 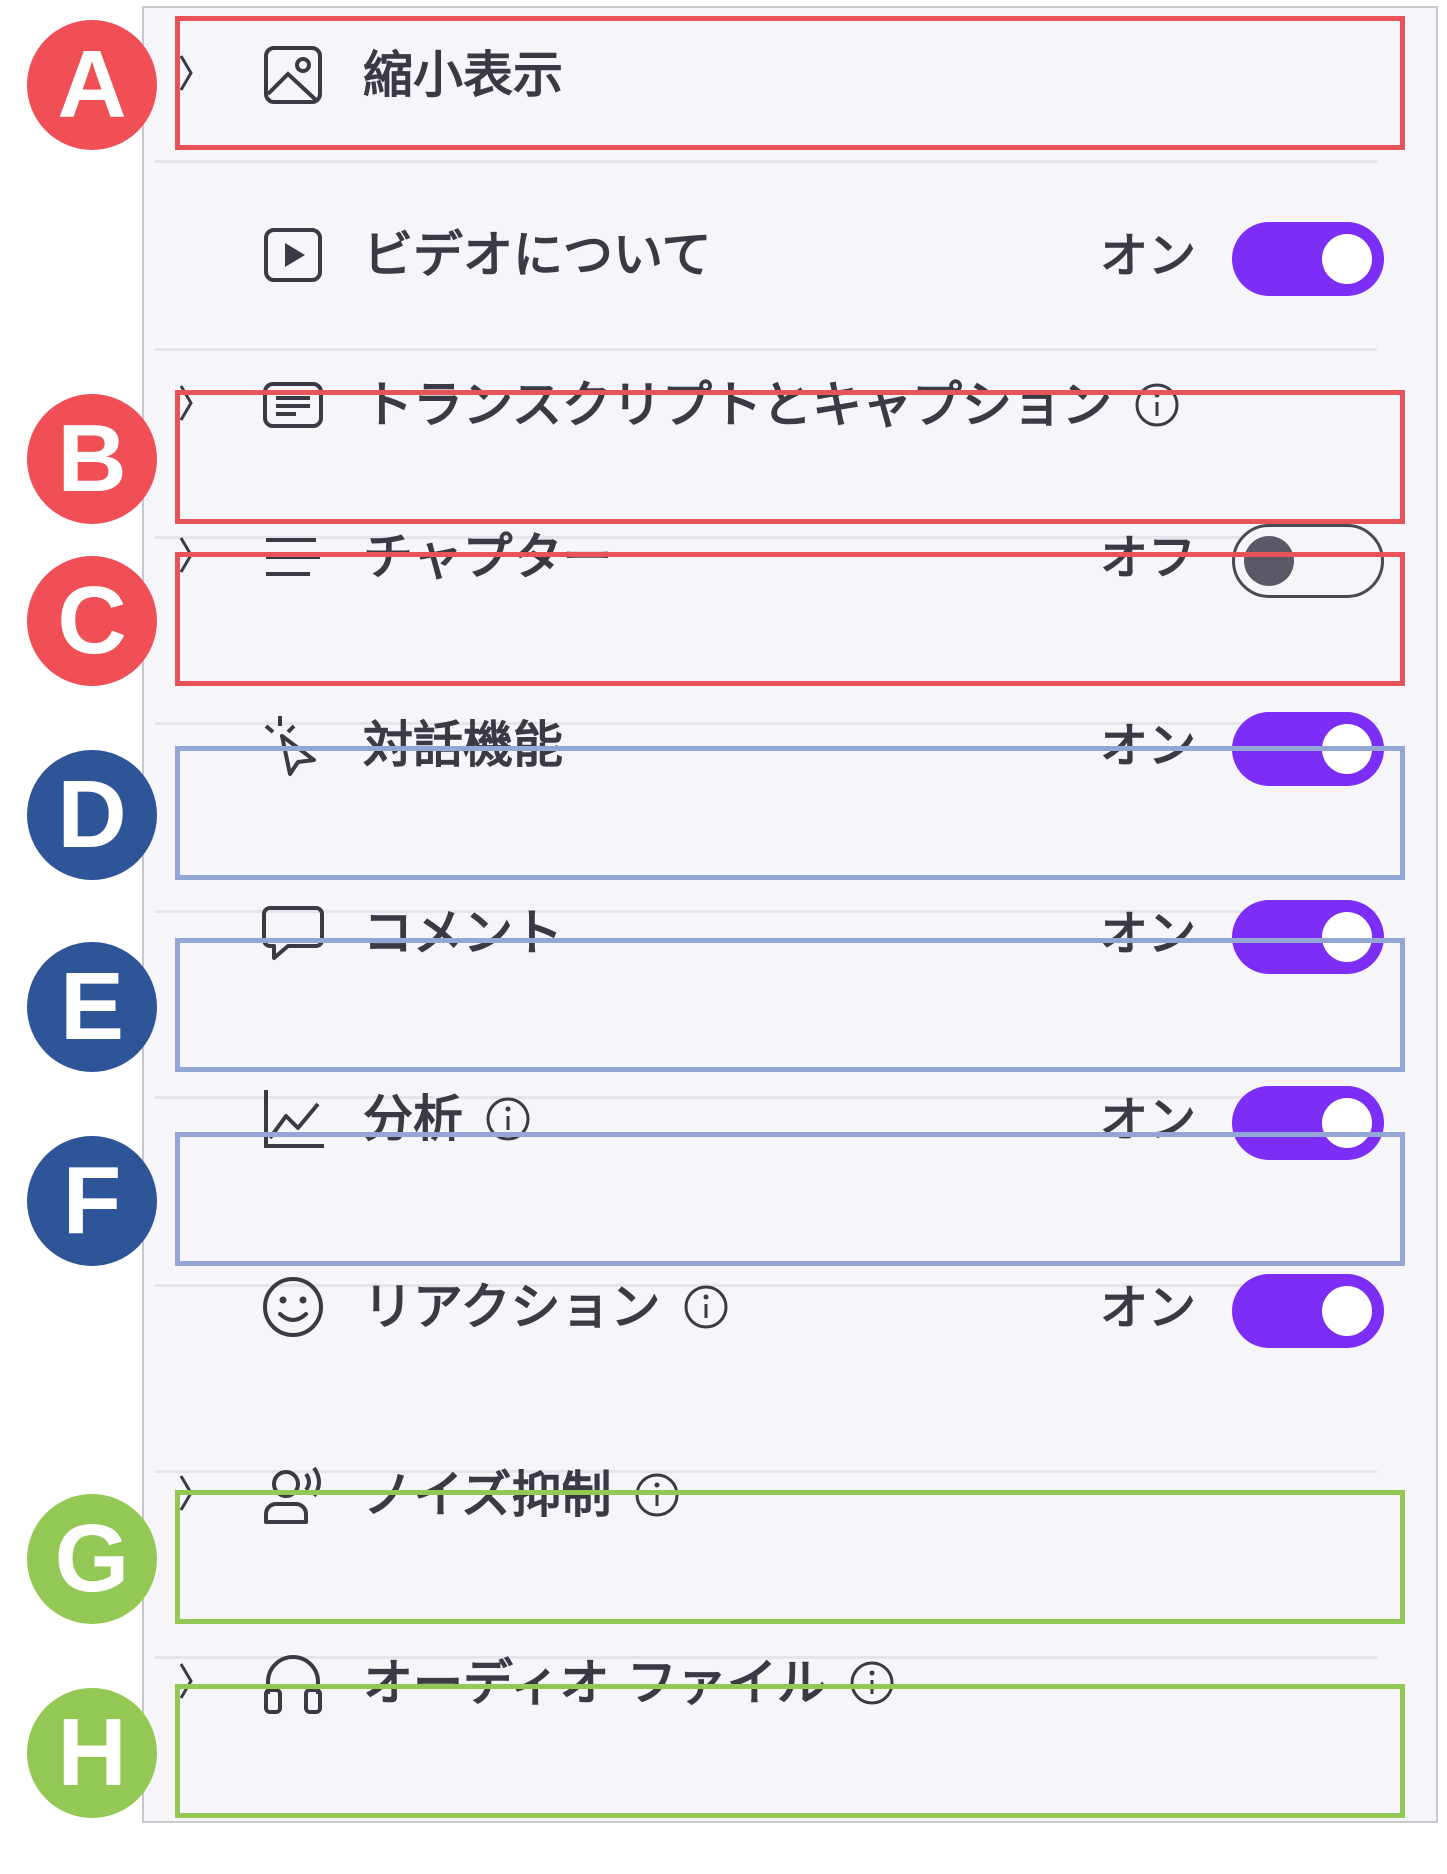 I want to click on annotation-badge: A, so click(x=92, y=85).